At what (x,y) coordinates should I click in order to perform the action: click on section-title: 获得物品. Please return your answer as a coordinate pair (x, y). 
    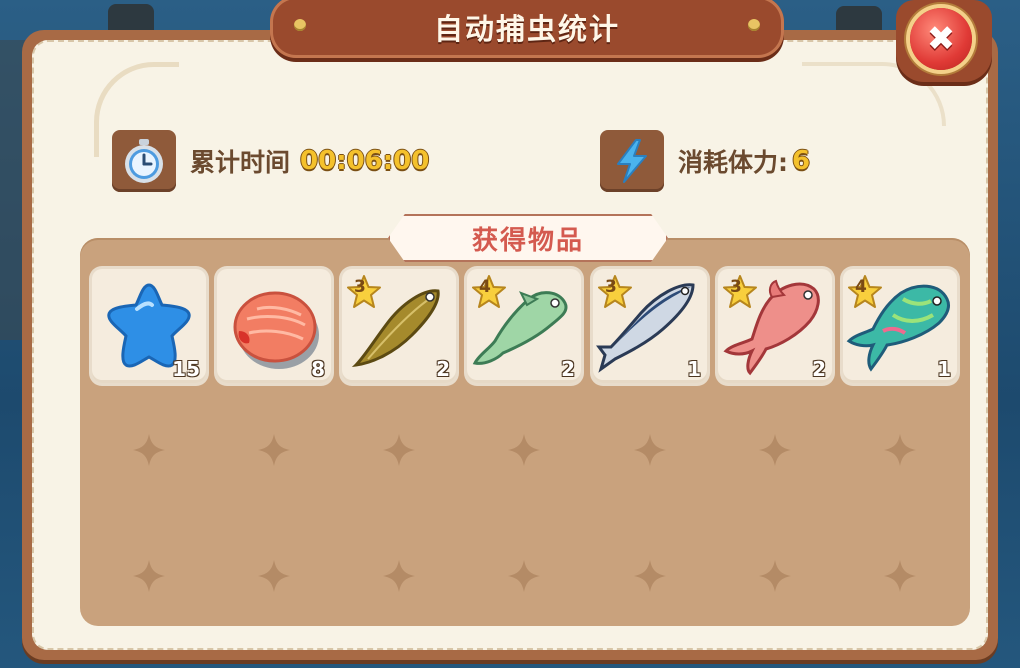
    Looking at the image, I should click on (527, 240).